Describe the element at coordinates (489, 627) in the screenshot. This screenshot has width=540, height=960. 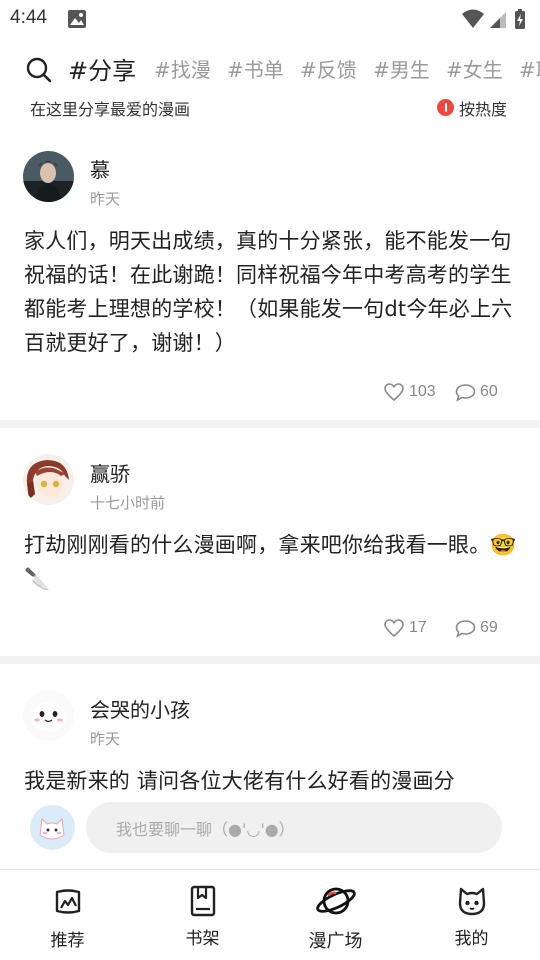
I see `comment-count: 69` at that location.